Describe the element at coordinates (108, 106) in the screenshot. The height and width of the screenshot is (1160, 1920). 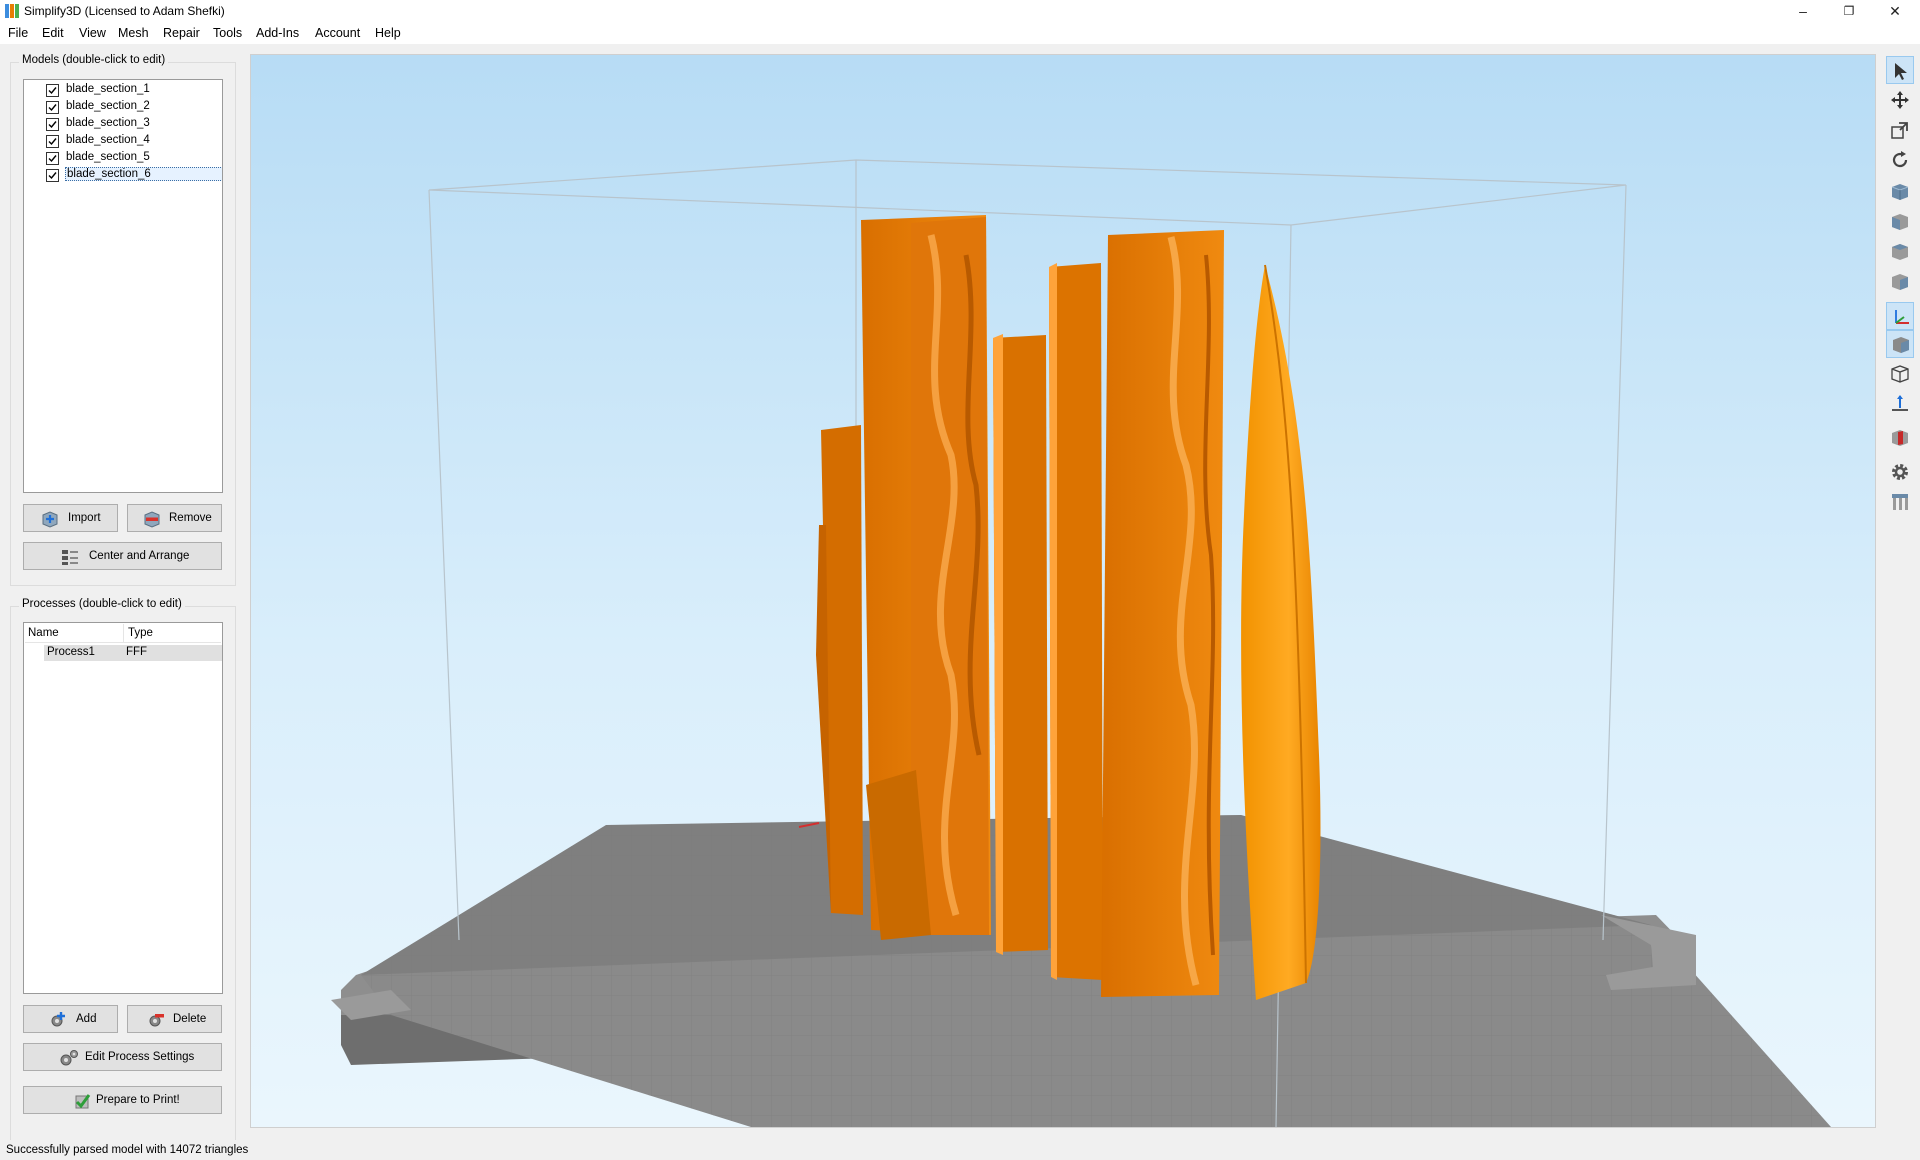
I see `model-label: blade_section_2` at that location.